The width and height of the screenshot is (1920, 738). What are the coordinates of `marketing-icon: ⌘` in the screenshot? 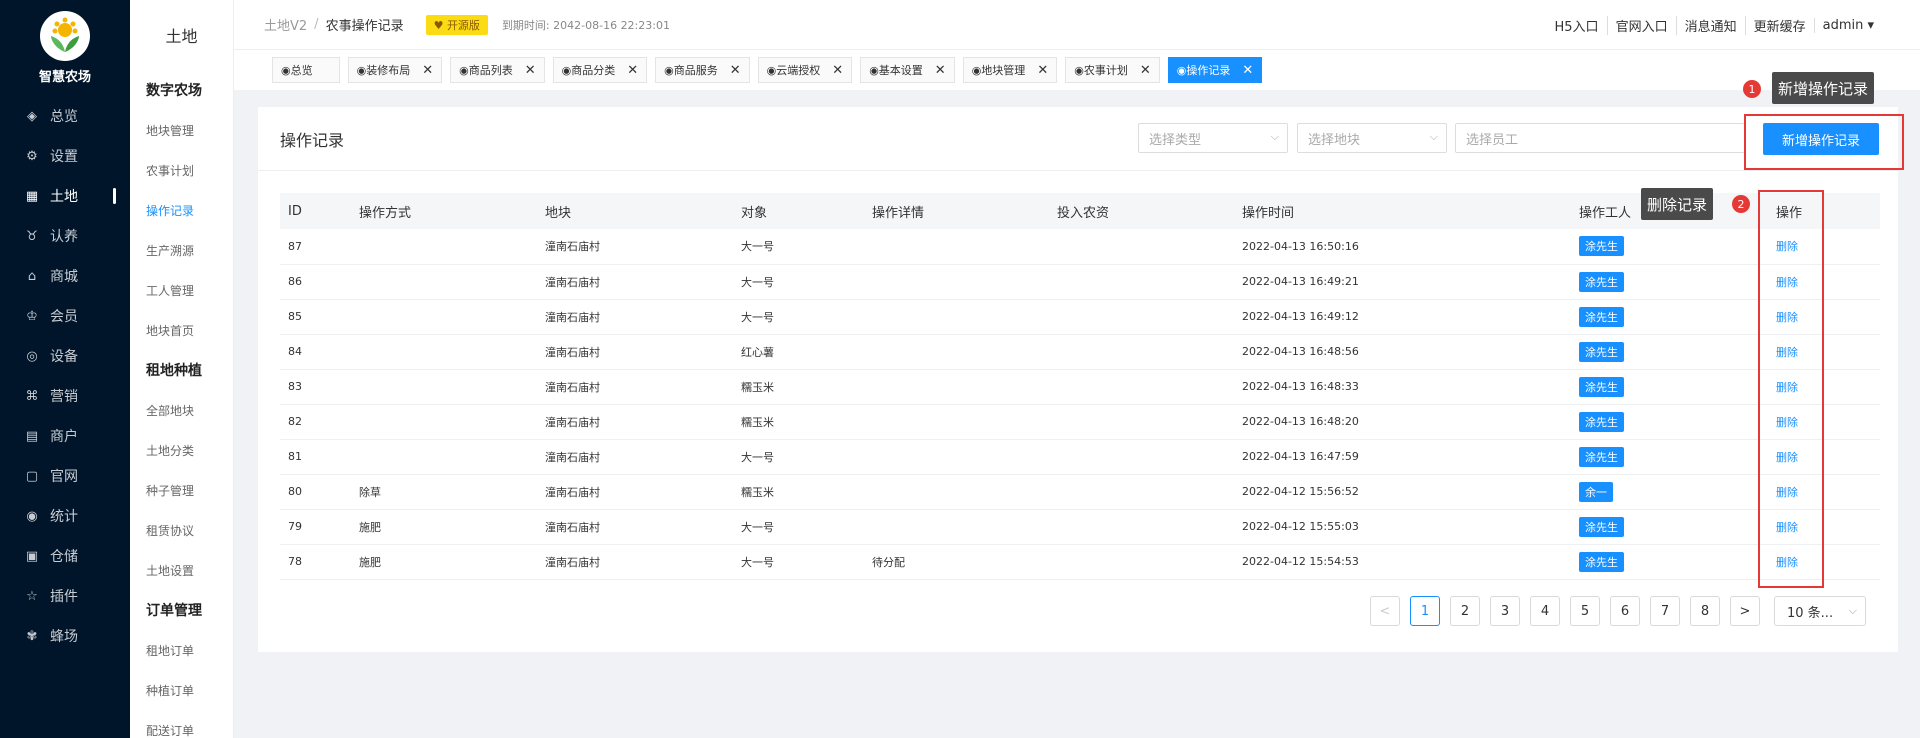 It's located at (32, 396).